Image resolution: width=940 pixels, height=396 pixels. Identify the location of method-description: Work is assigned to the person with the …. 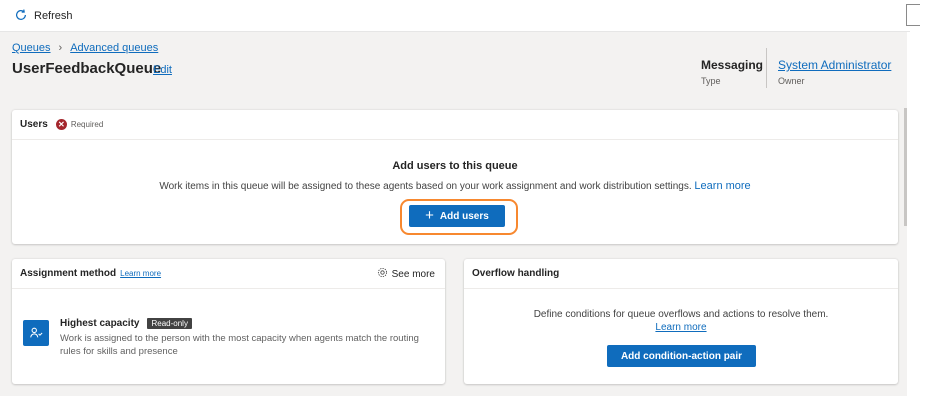
(239, 345).